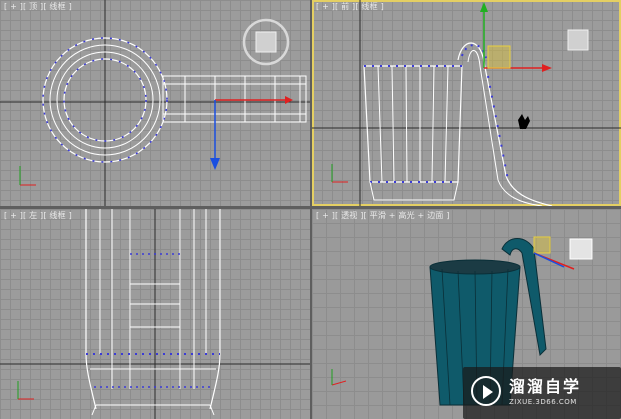  Describe the element at coordinates (350, 6) in the screenshot. I see `viewport-label-front: [ + ][ 前 ][ 线框 ]` at that location.